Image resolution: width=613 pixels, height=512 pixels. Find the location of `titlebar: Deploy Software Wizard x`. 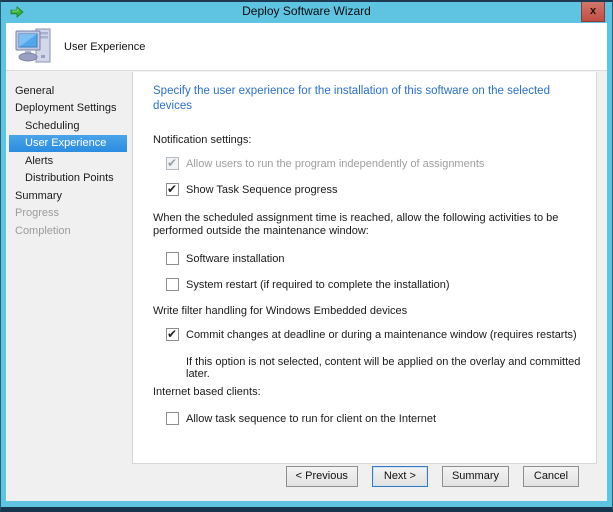

titlebar: Deploy Software Wizard x is located at coordinates (306, 12).